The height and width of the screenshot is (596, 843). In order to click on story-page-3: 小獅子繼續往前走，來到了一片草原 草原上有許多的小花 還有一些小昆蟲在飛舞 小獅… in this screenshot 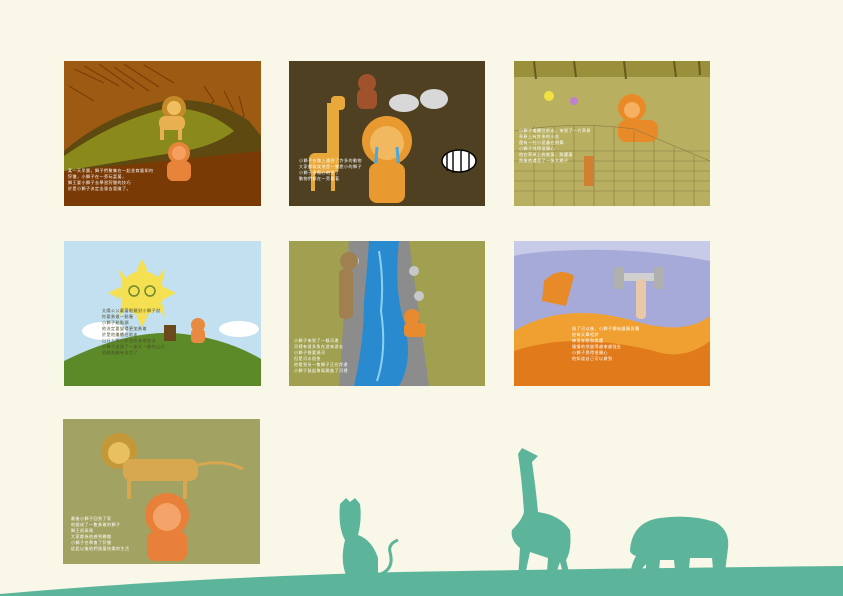, I will do `click(612, 133)`.